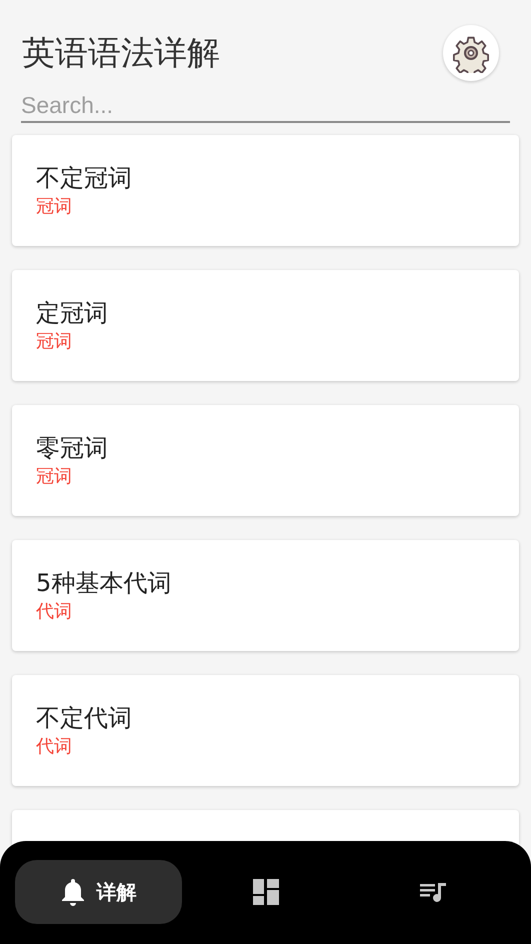 This screenshot has width=531, height=944. Describe the element at coordinates (72, 892) in the screenshot. I see `bell-icon` at that location.